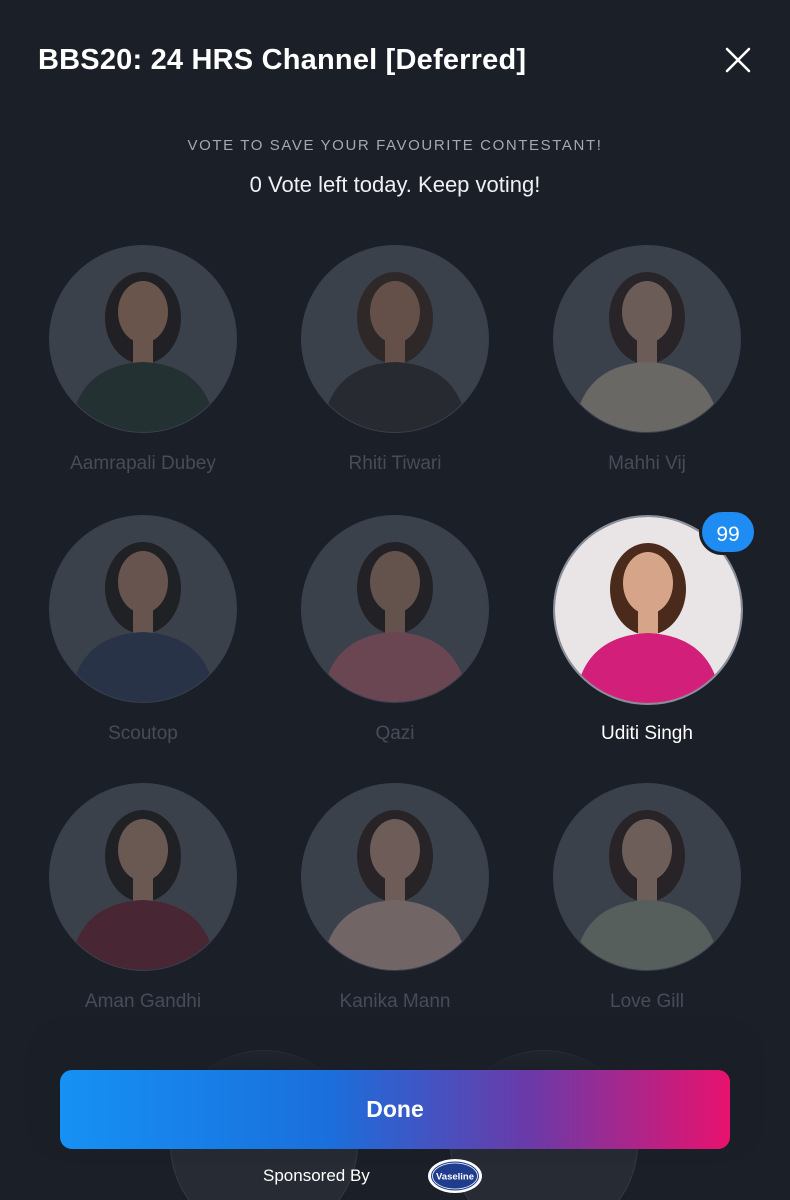 The image size is (790, 1200). I want to click on modal-header: BBS20: 24 HRS Channel [Deferred], so click(395, 62).